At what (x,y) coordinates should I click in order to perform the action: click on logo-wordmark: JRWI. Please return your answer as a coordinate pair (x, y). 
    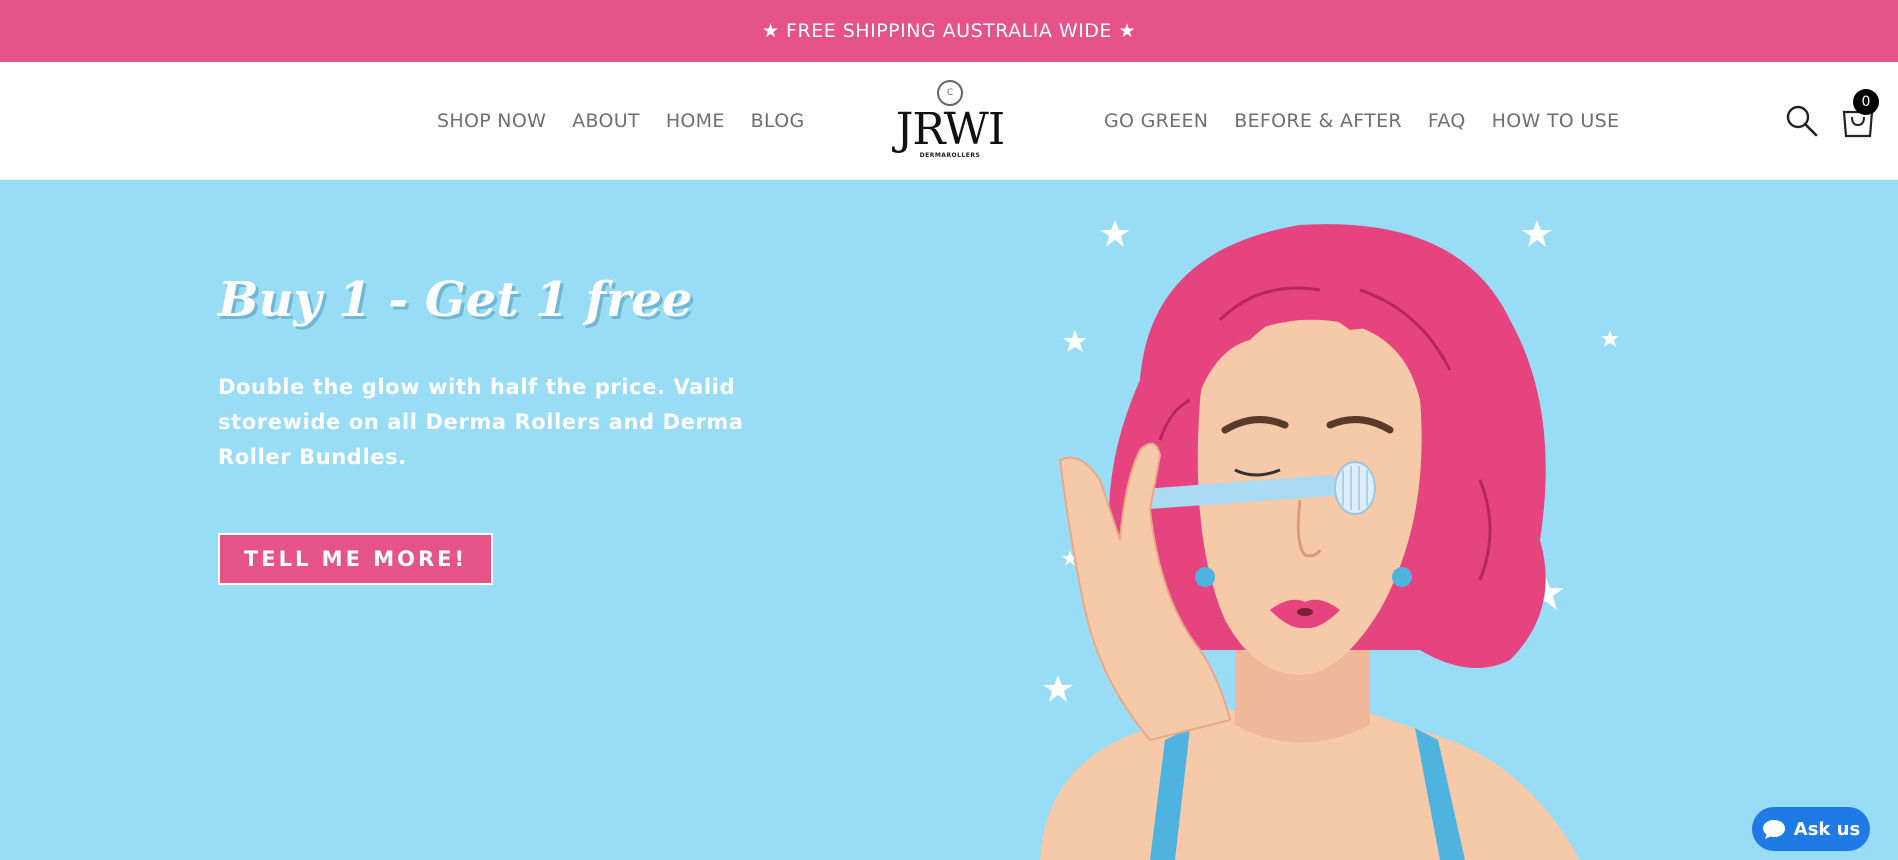
    Looking at the image, I should click on (950, 129).